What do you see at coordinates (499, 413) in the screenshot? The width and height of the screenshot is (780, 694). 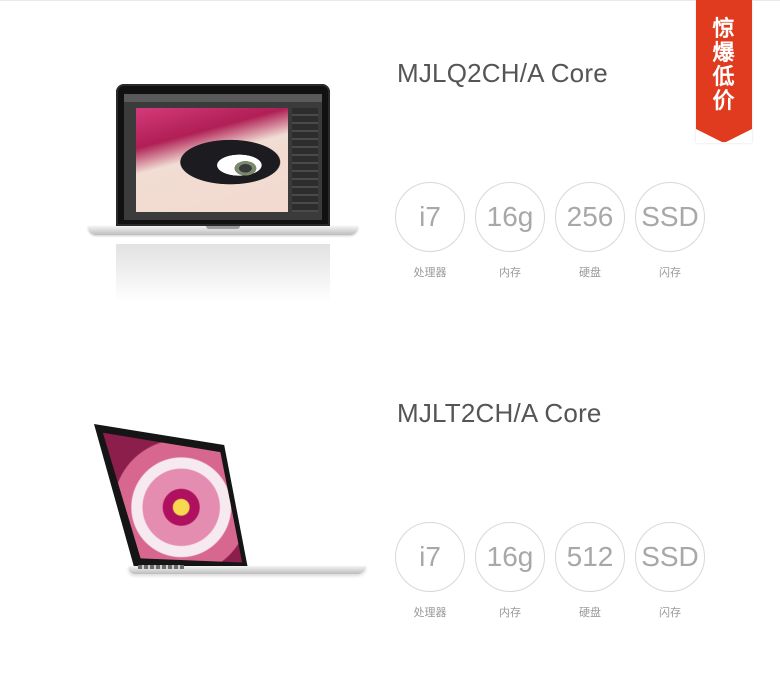 I see `product-model-name: MJLT2CH/A Core` at bounding box center [499, 413].